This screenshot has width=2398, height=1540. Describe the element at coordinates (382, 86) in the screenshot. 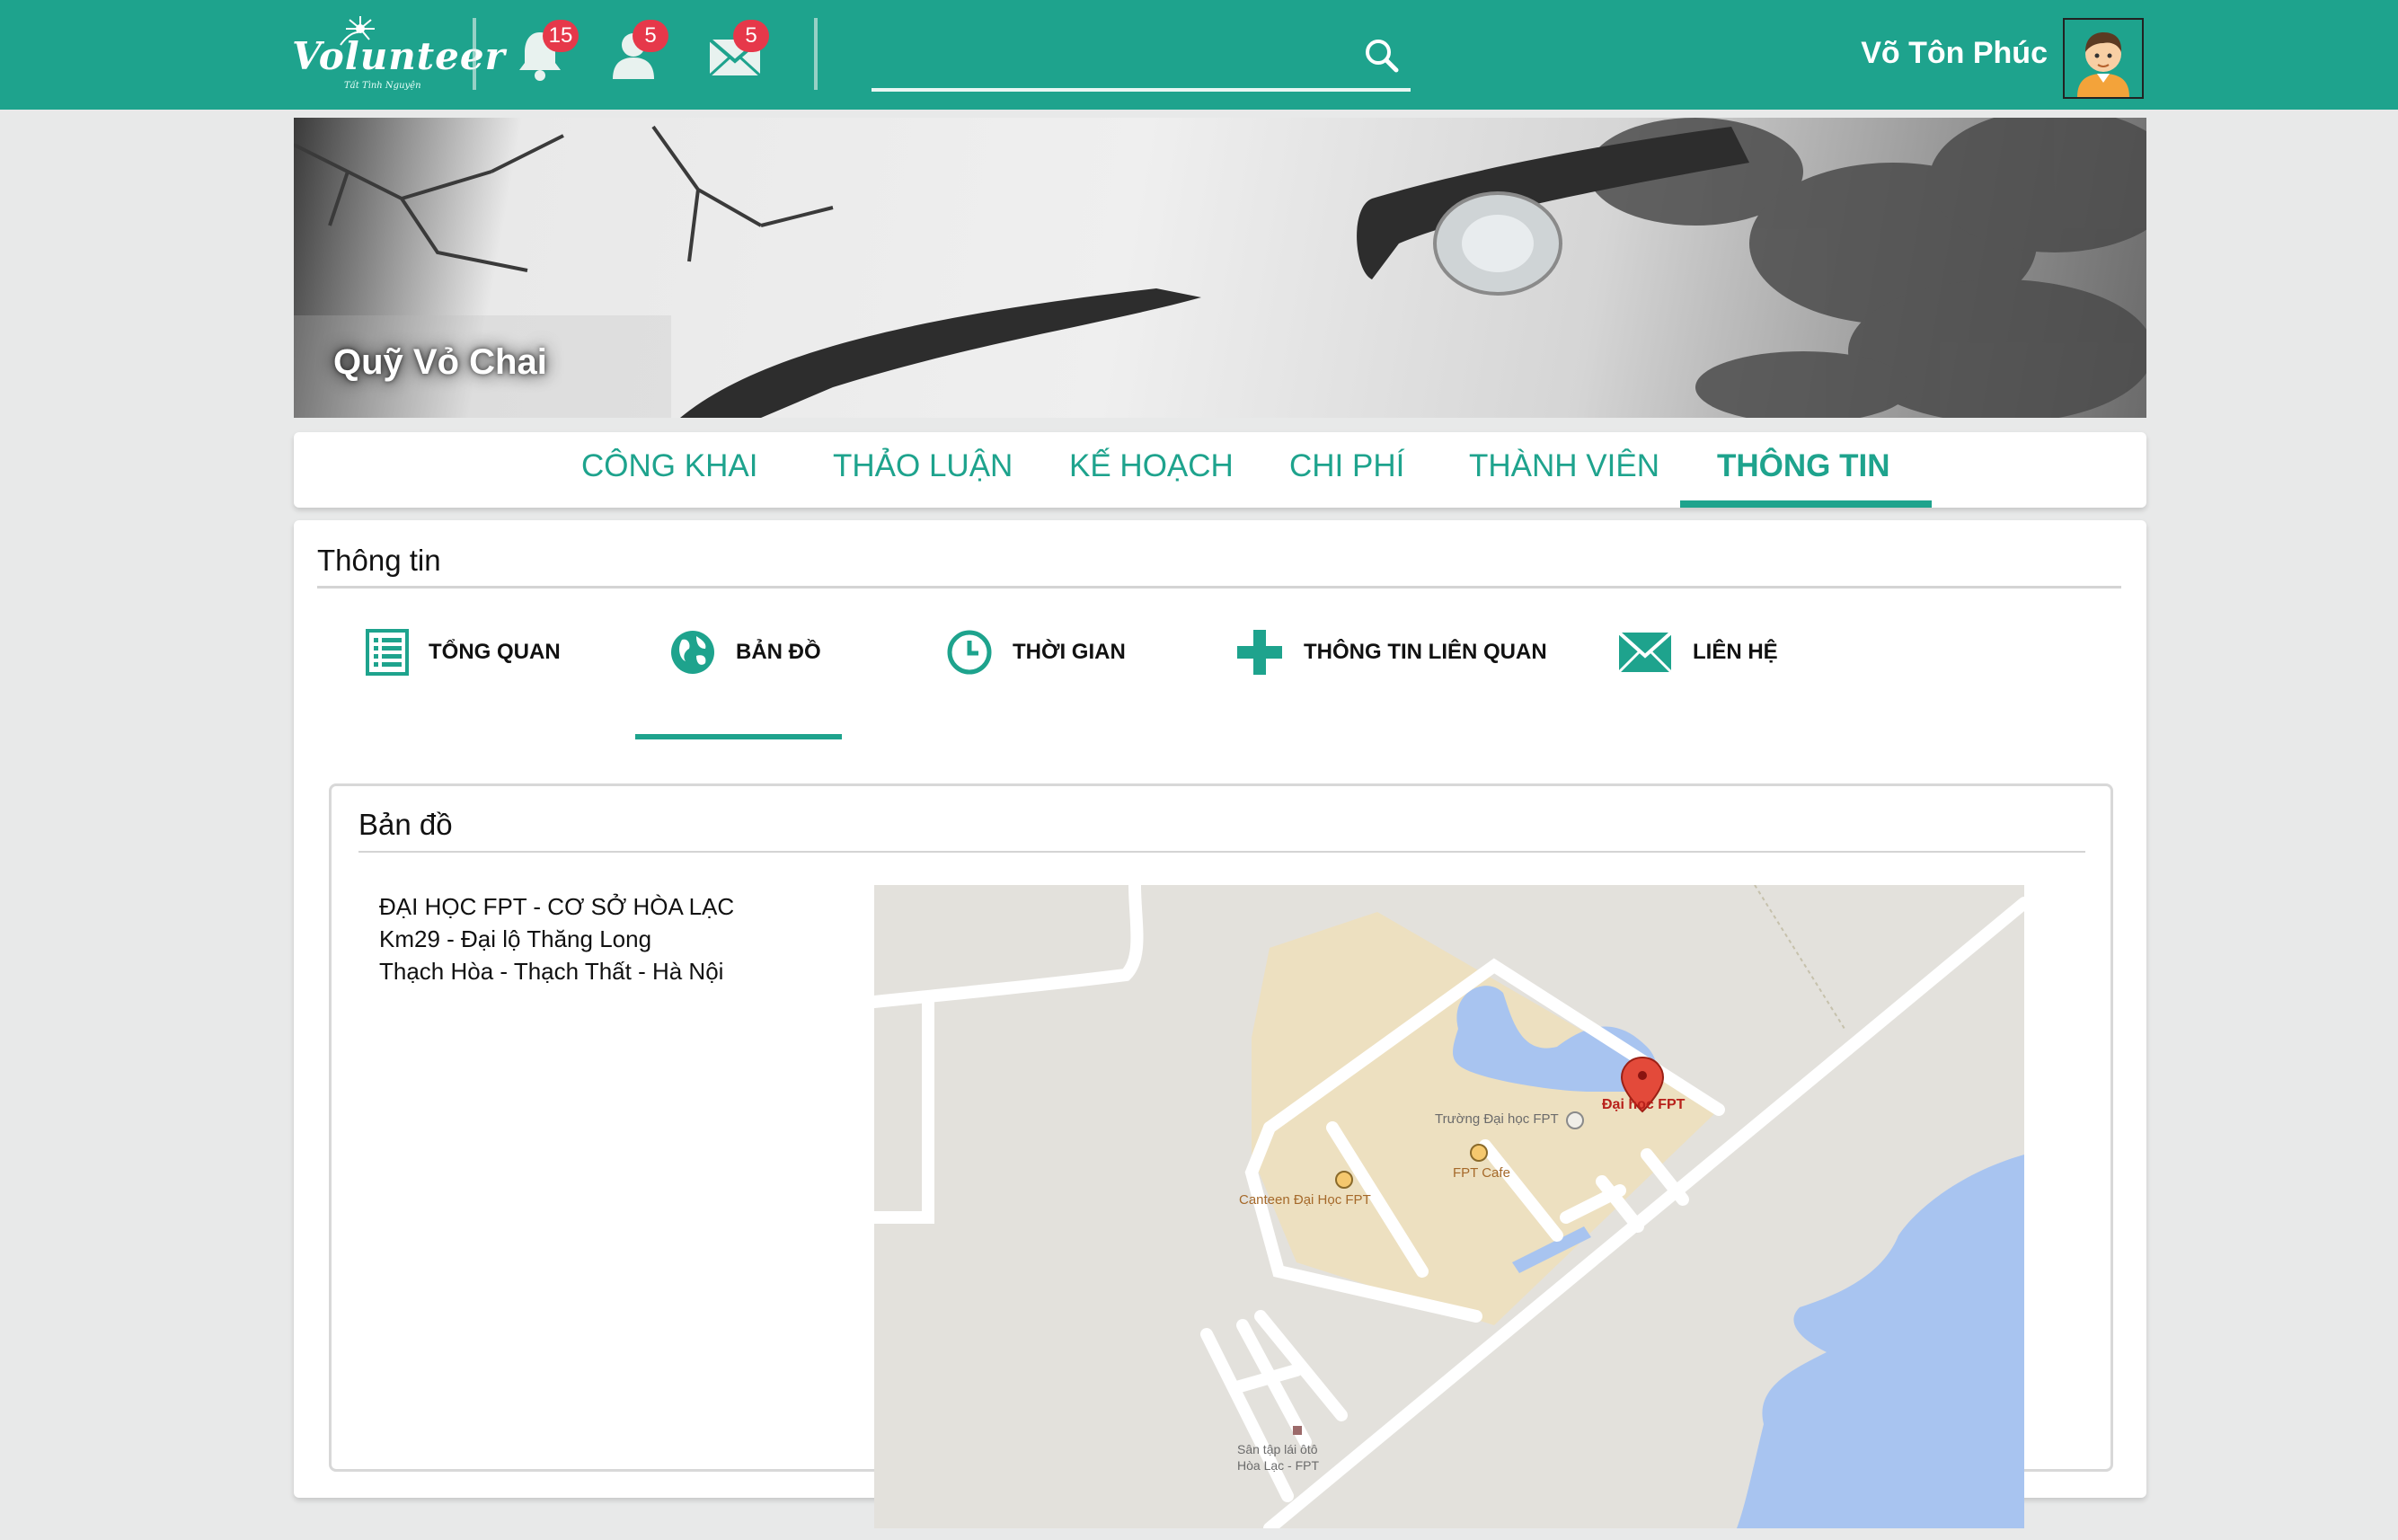

I see `logo-tagline: Tất Tình Nguyện` at that location.